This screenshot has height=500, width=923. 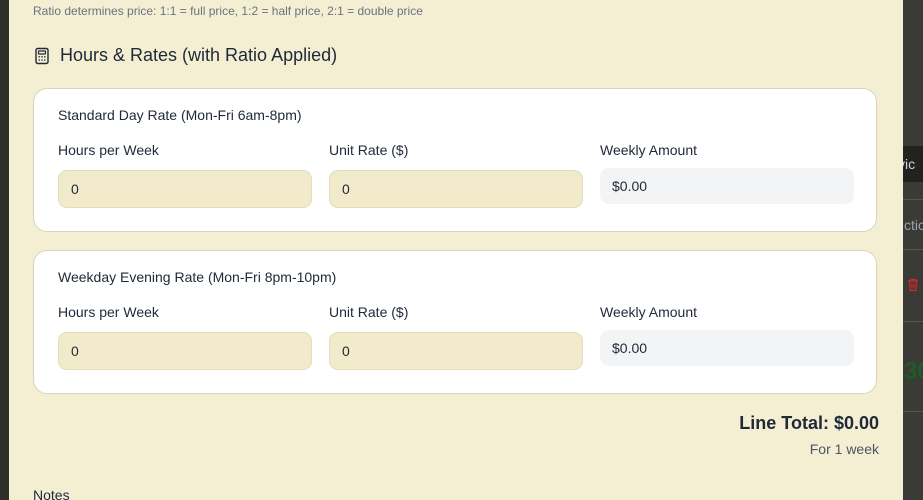 What do you see at coordinates (51, 493) in the screenshot?
I see `notes-label: Notes` at bounding box center [51, 493].